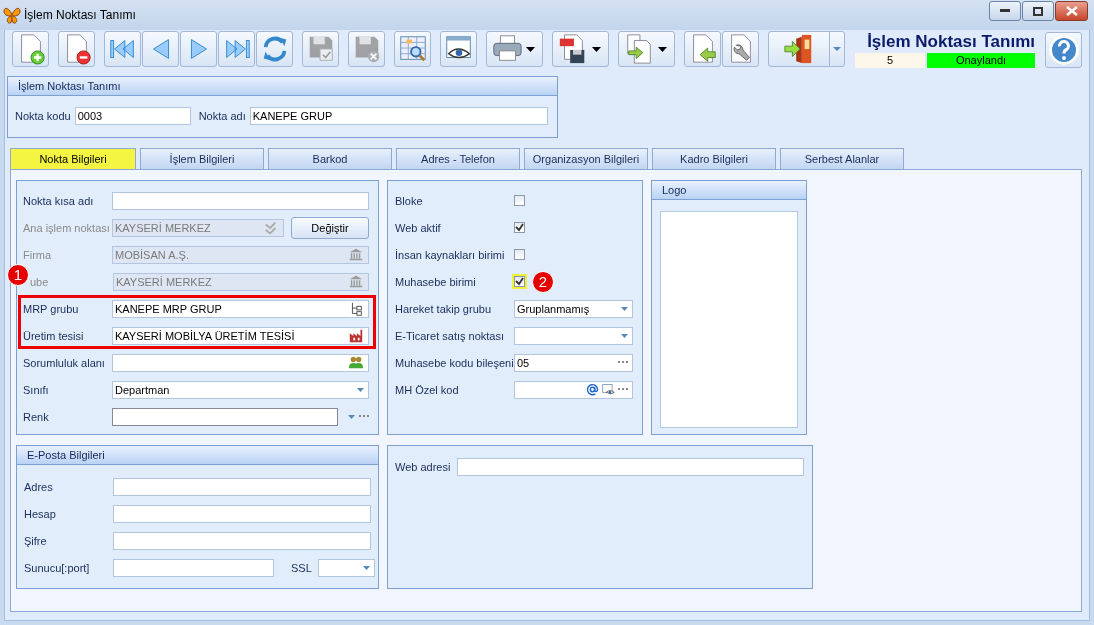 This screenshot has height=625, width=1094. What do you see at coordinates (36, 540) in the screenshot?
I see `field-label: Şifre` at bounding box center [36, 540].